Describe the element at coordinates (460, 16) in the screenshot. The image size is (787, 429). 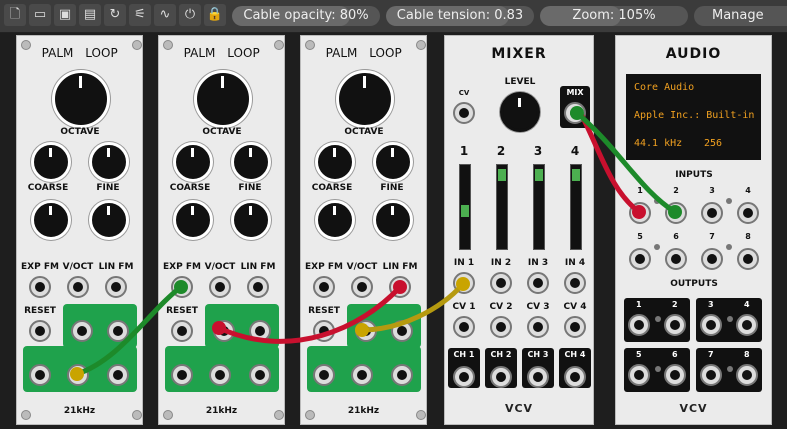
I see `cable-tension-slider: Cable tension: 0.83` at that location.